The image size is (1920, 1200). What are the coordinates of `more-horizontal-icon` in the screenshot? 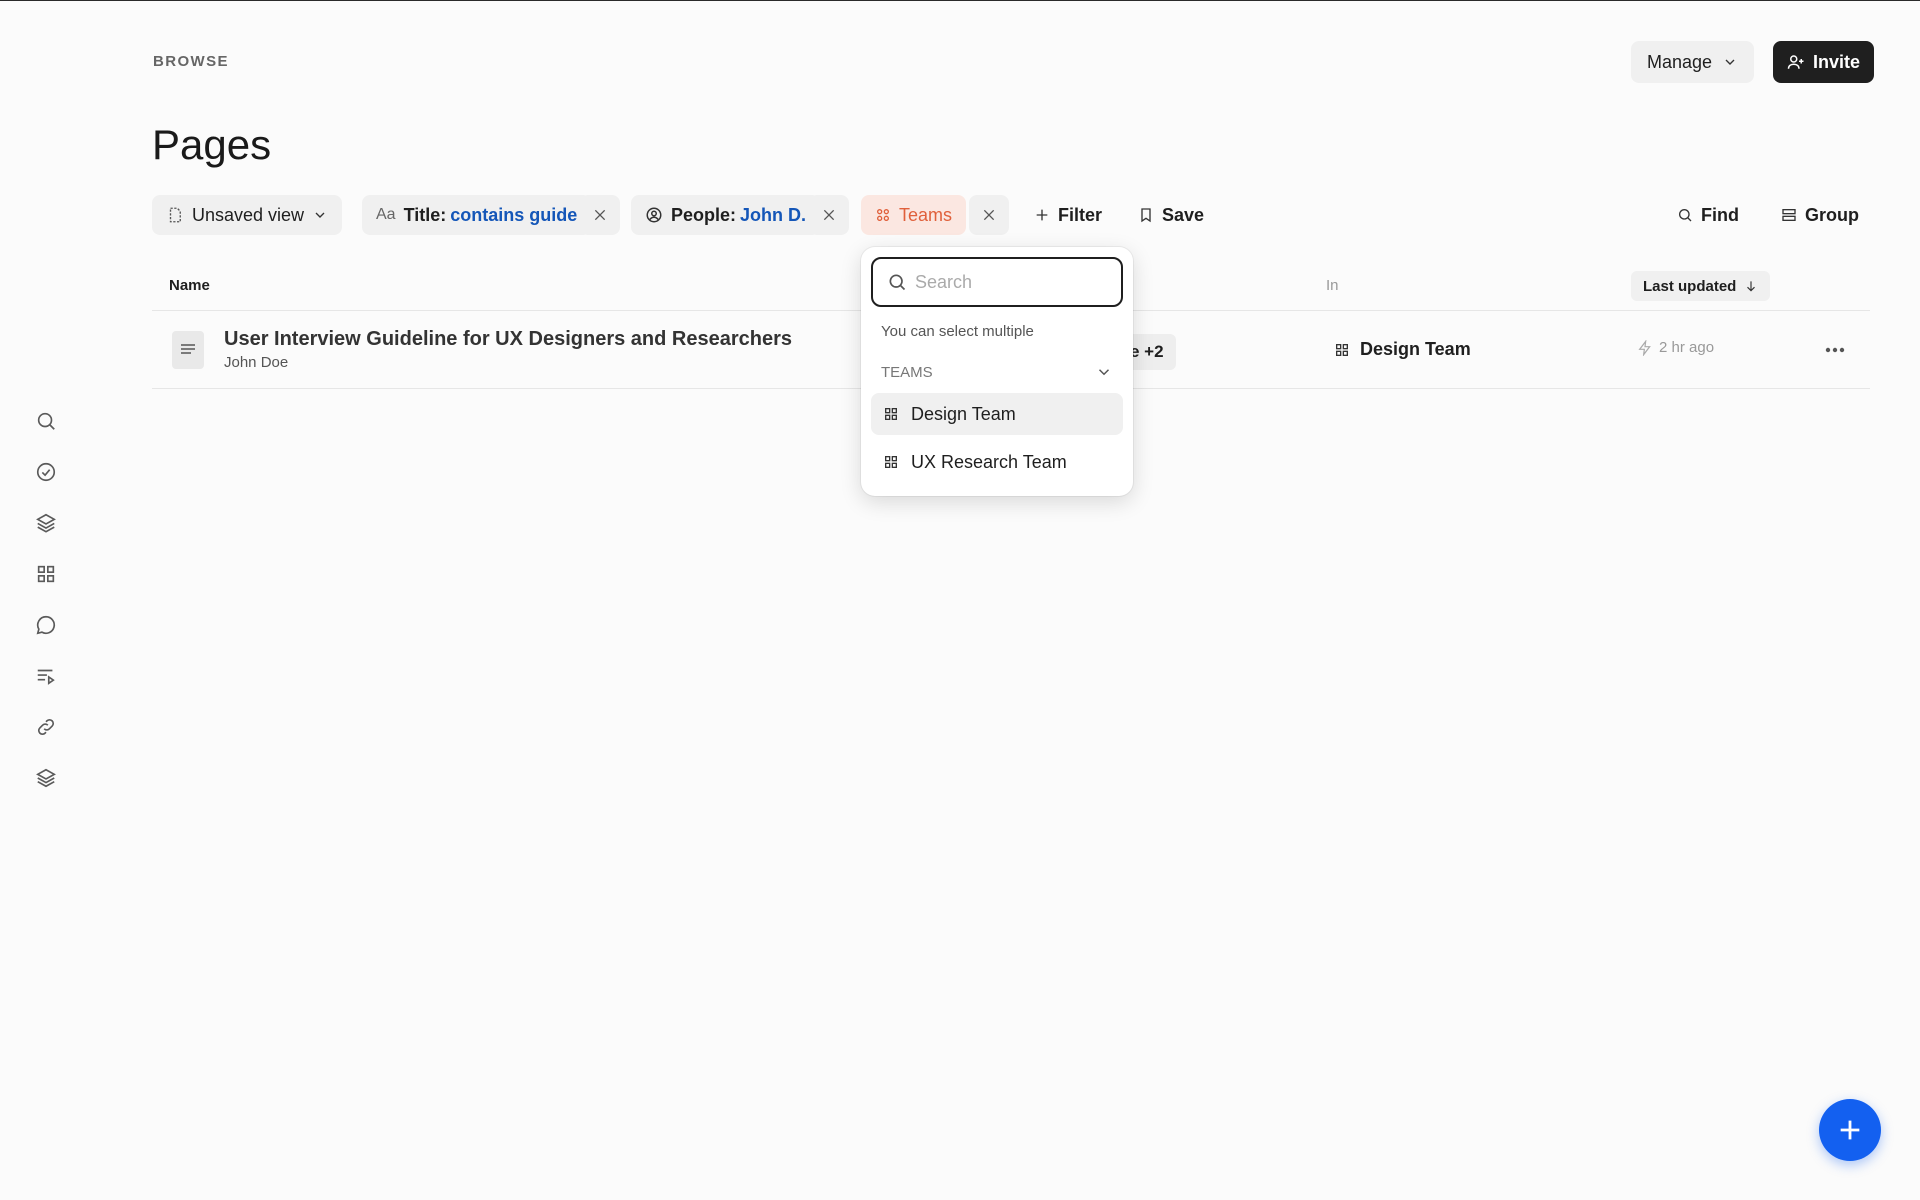 It's located at (1835, 350).